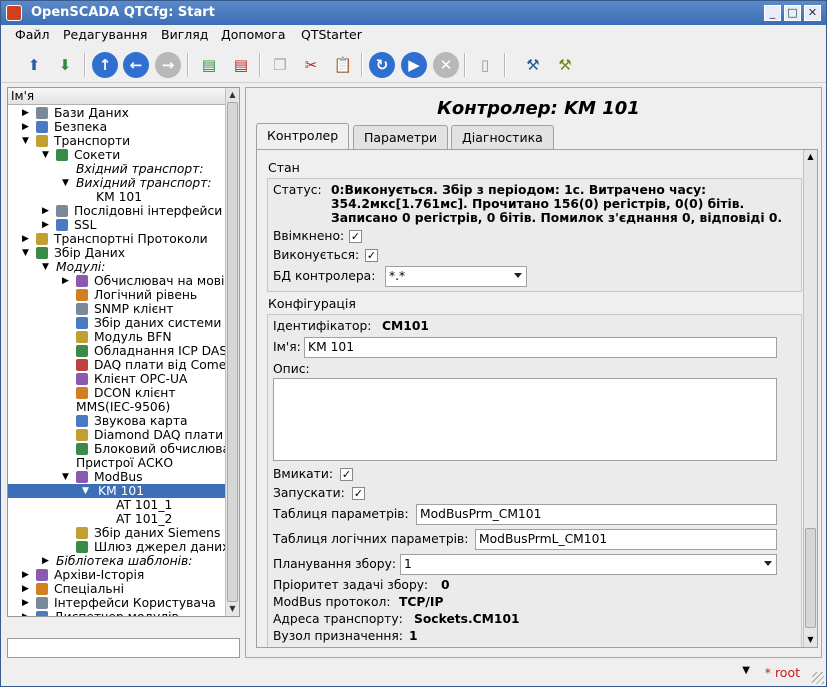 The image size is (827, 687). I want to click on back-icon: ←, so click(136, 65).